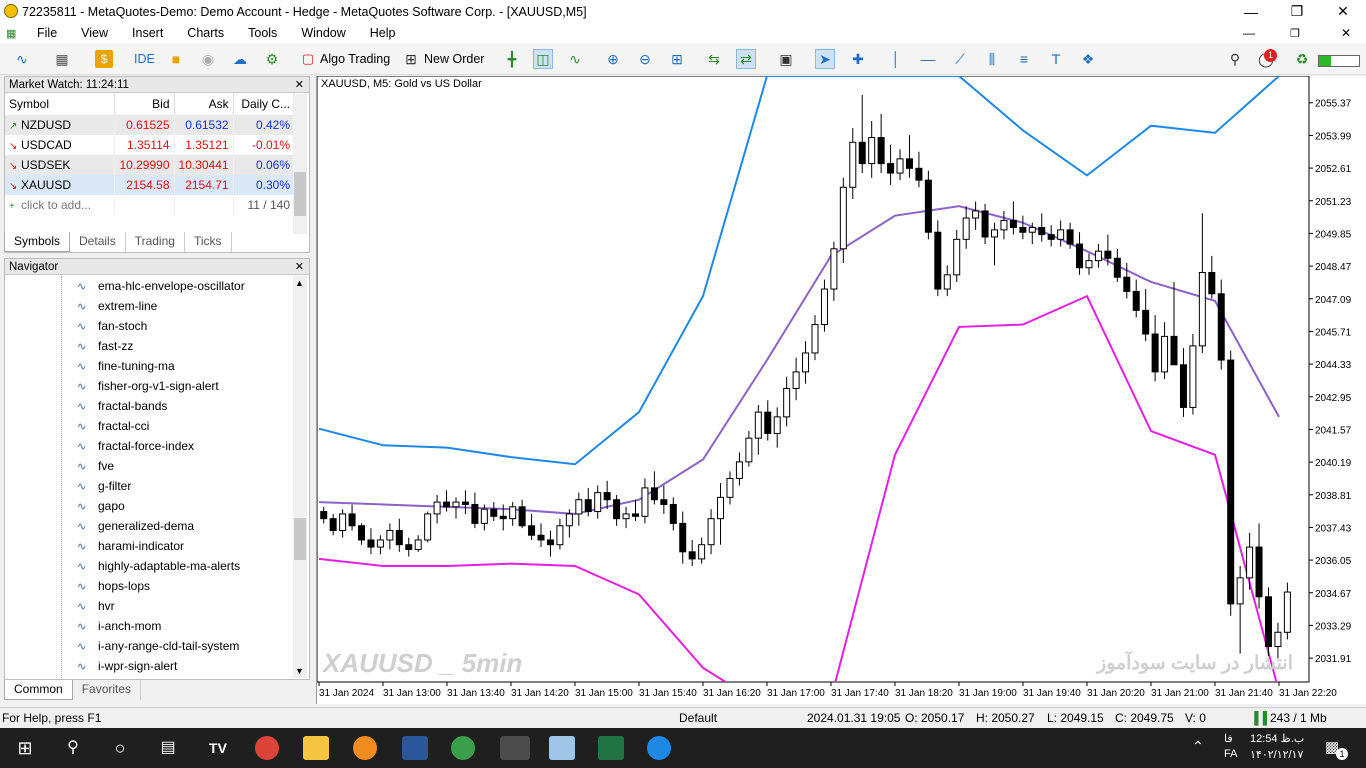  Describe the element at coordinates (300, 164) in the screenshot. I see `market-watch-scrollbar` at that location.